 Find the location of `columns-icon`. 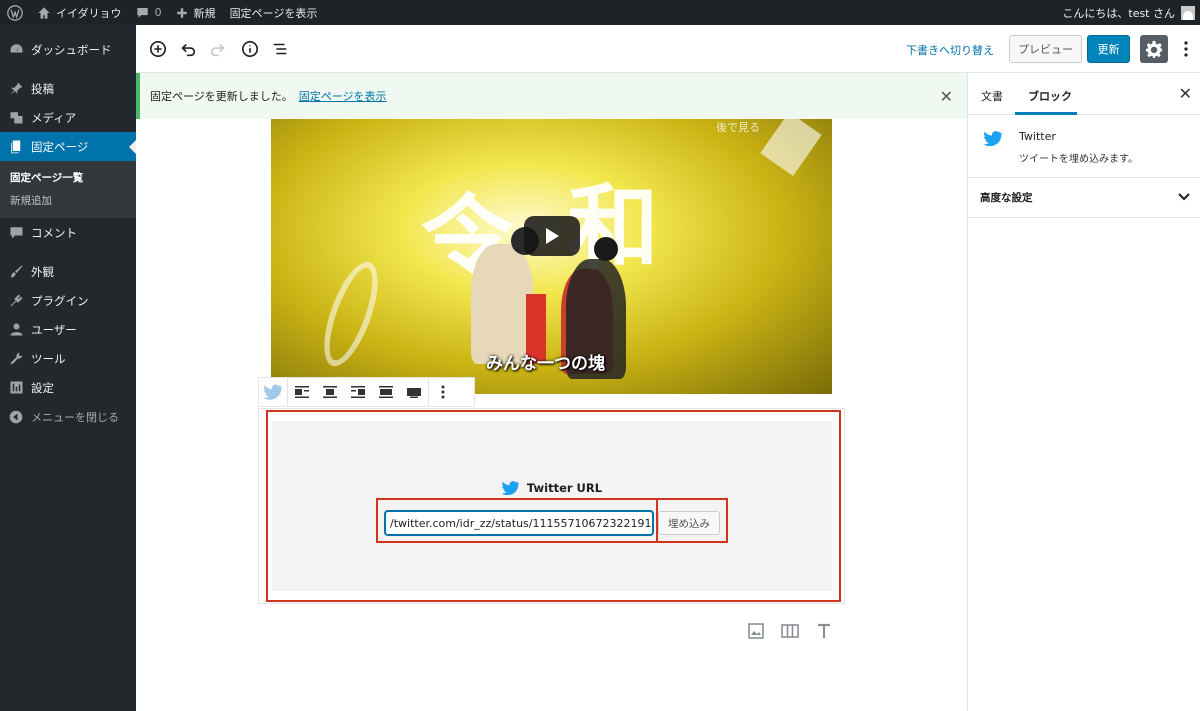

columns-icon is located at coordinates (790, 631).